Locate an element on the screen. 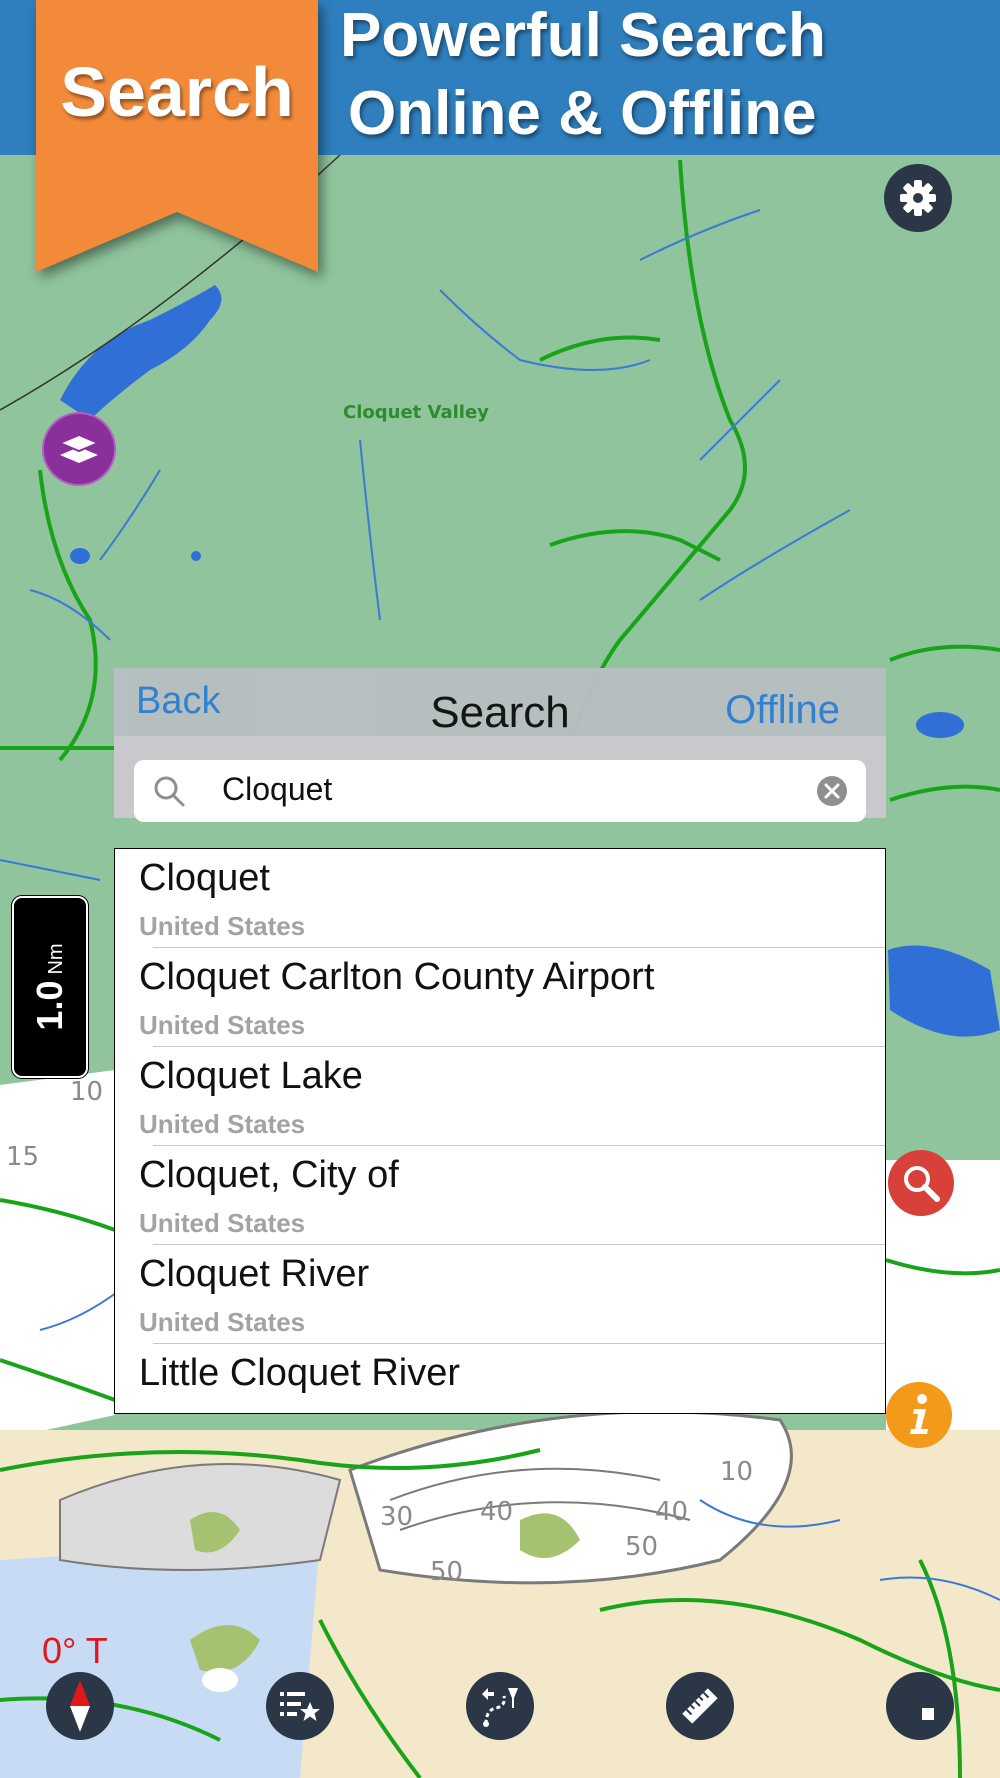 This screenshot has height=1778, width=1000. clear-icon is located at coordinates (832, 791).